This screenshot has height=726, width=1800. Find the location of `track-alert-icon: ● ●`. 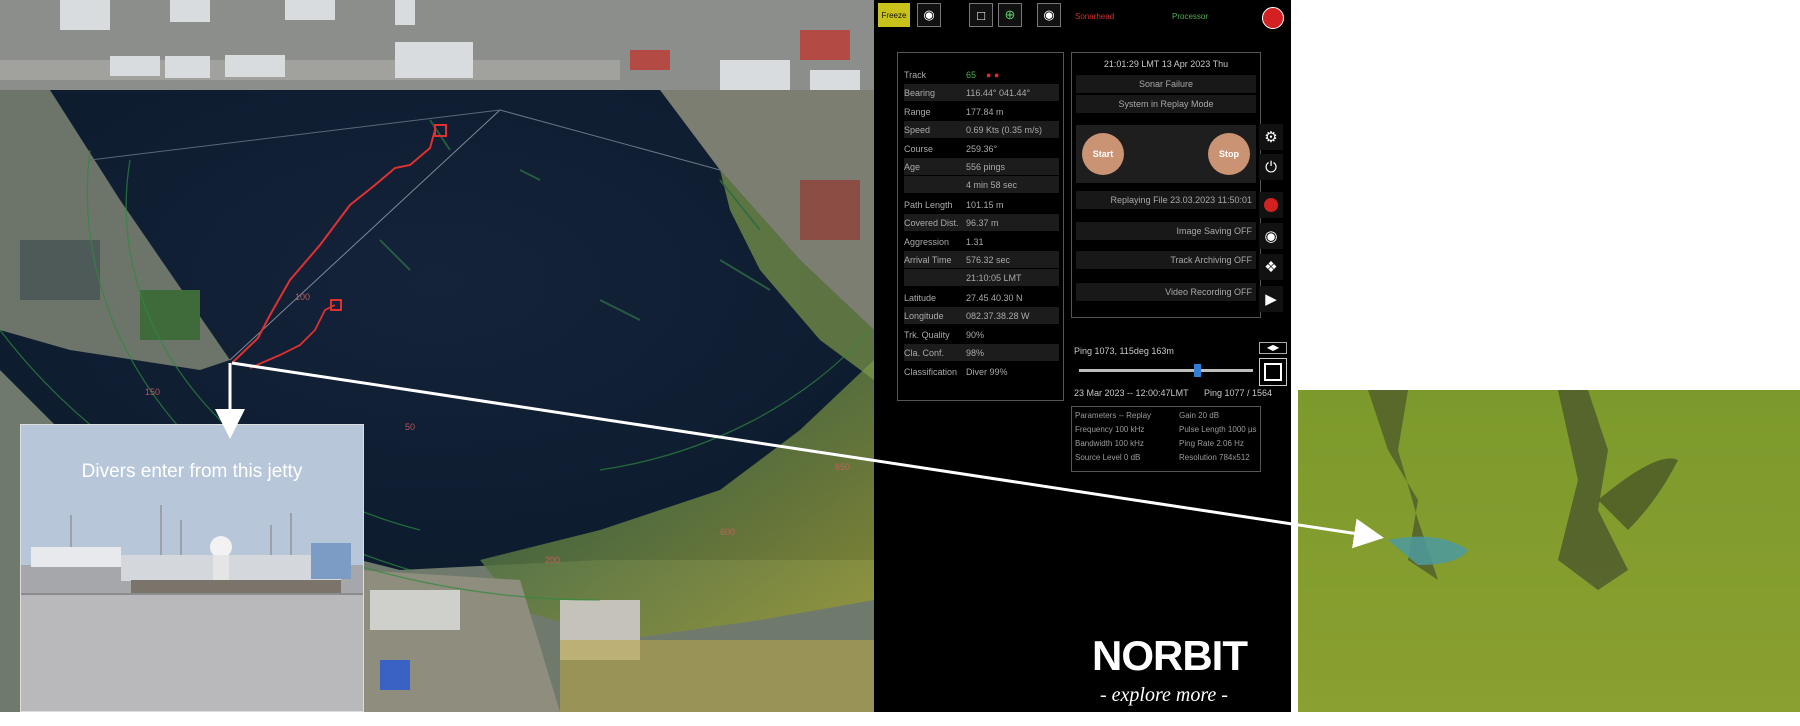

track-alert-icon: ● ● is located at coordinates (992, 75).